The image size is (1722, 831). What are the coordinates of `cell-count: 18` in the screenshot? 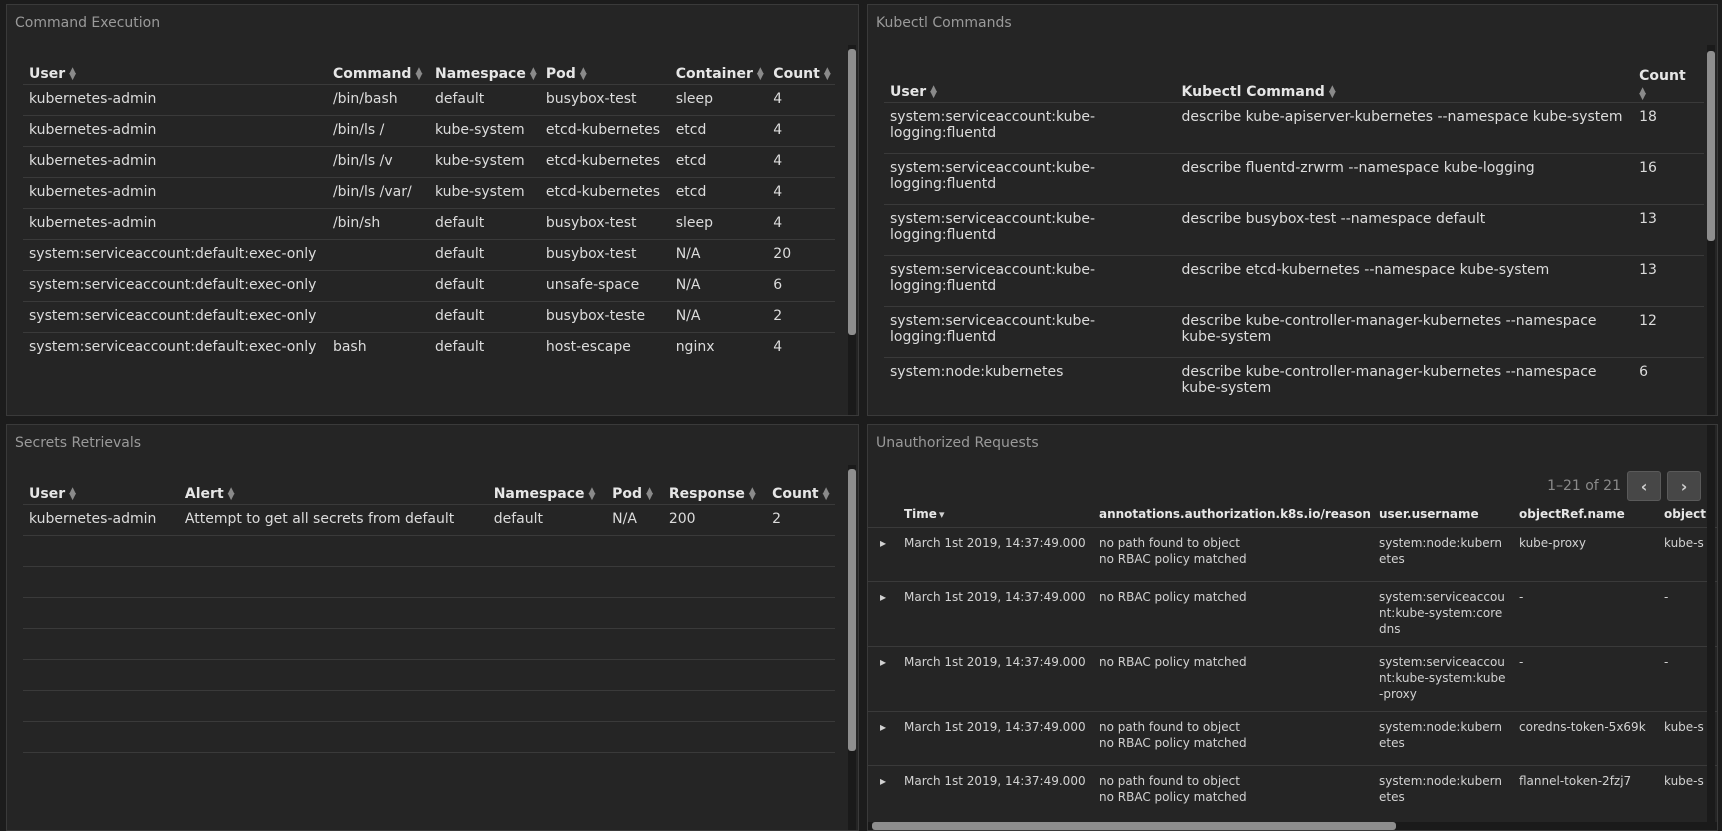 It's located at (1668, 127).